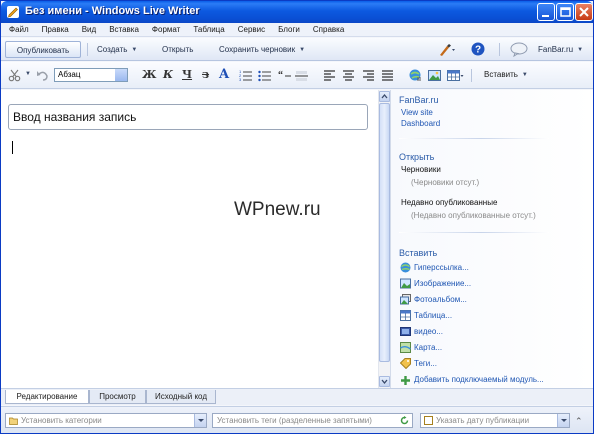 The height and width of the screenshot is (434, 594). Describe the element at coordinates (565, 12) in the screenshot. I see `maximize-button` at that location.